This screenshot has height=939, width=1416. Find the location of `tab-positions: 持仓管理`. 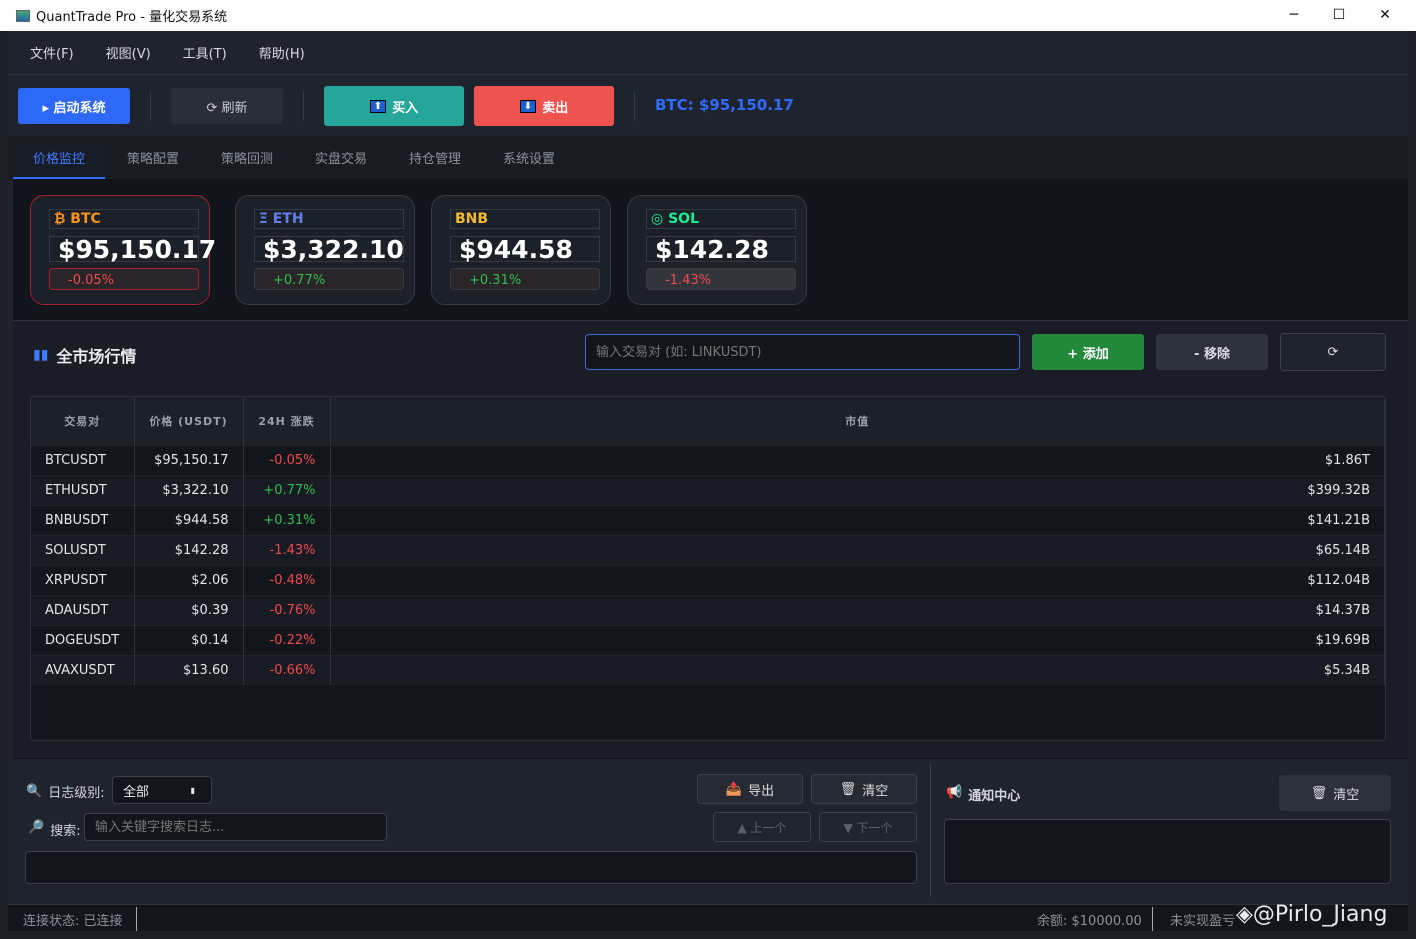

tab-positions: 持仓管理 is located at coordinates (435, 160).